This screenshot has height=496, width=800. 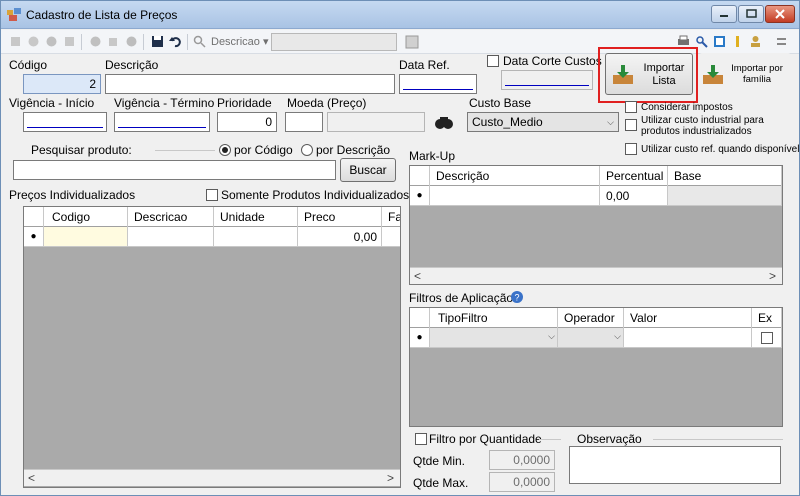 What do you see at coordinates (69, 41) in the screenshot?
I see `list-icon` at bounding box center [69, 41].